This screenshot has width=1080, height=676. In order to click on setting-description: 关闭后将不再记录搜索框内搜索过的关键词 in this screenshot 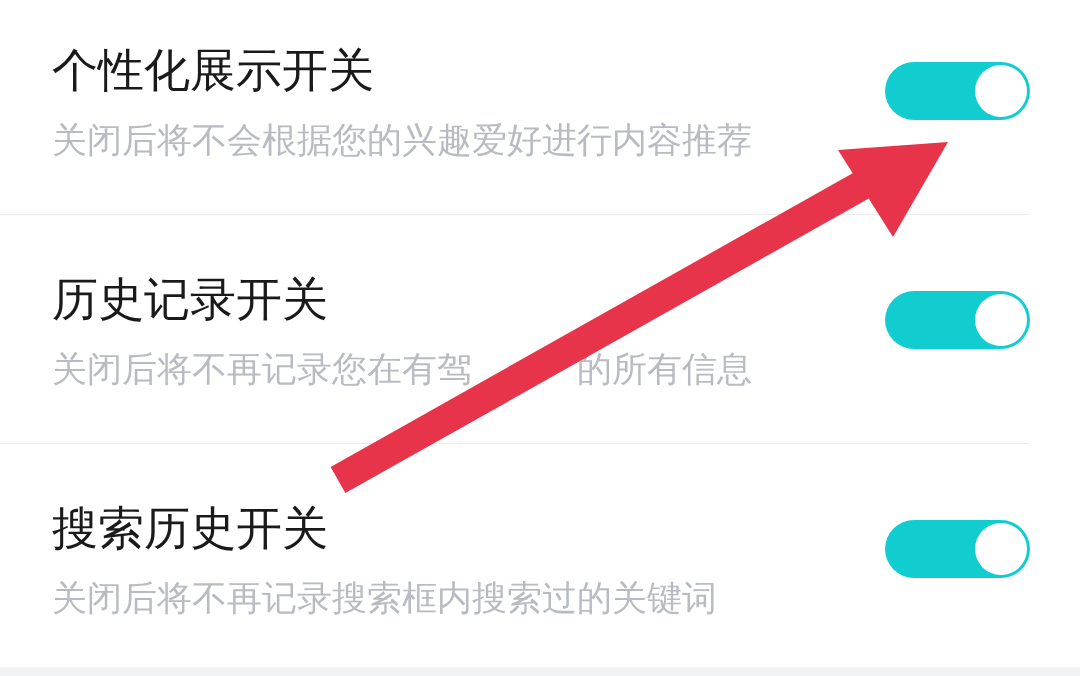, I will do `click(384, 598)`.